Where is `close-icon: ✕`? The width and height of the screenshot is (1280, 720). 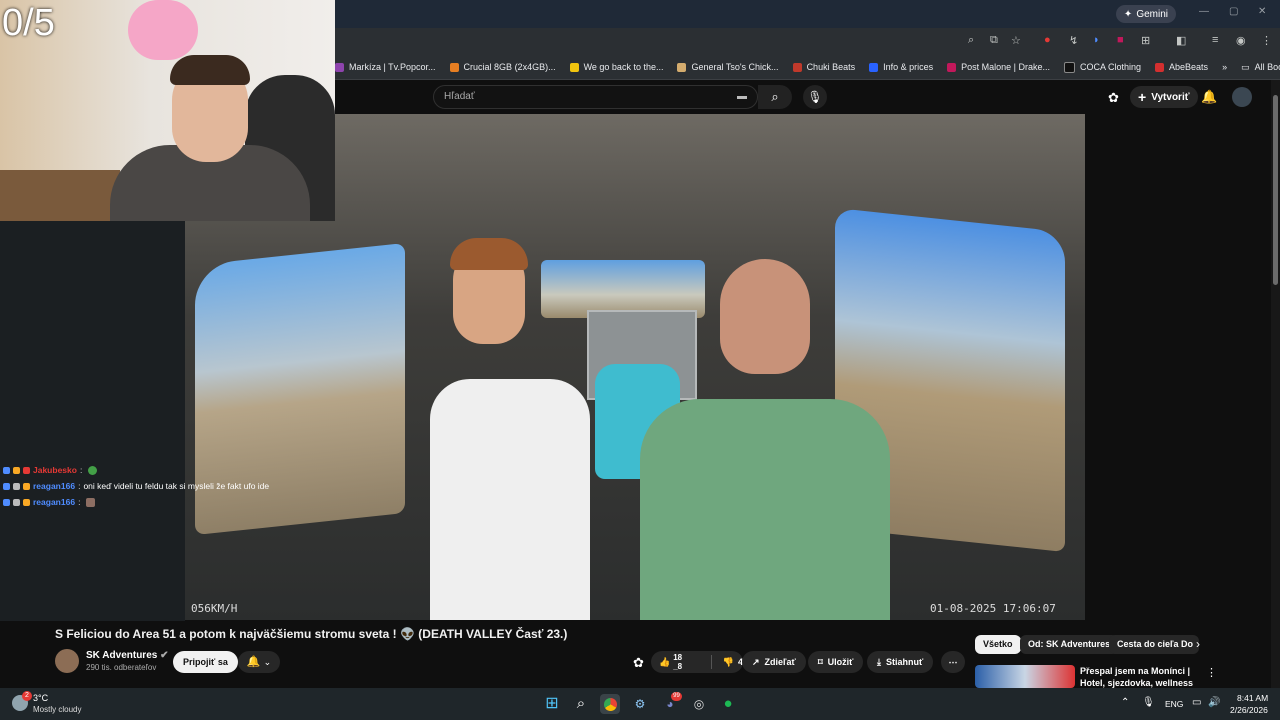 close-icon: ✕ is located at coordinates (1262, 11).